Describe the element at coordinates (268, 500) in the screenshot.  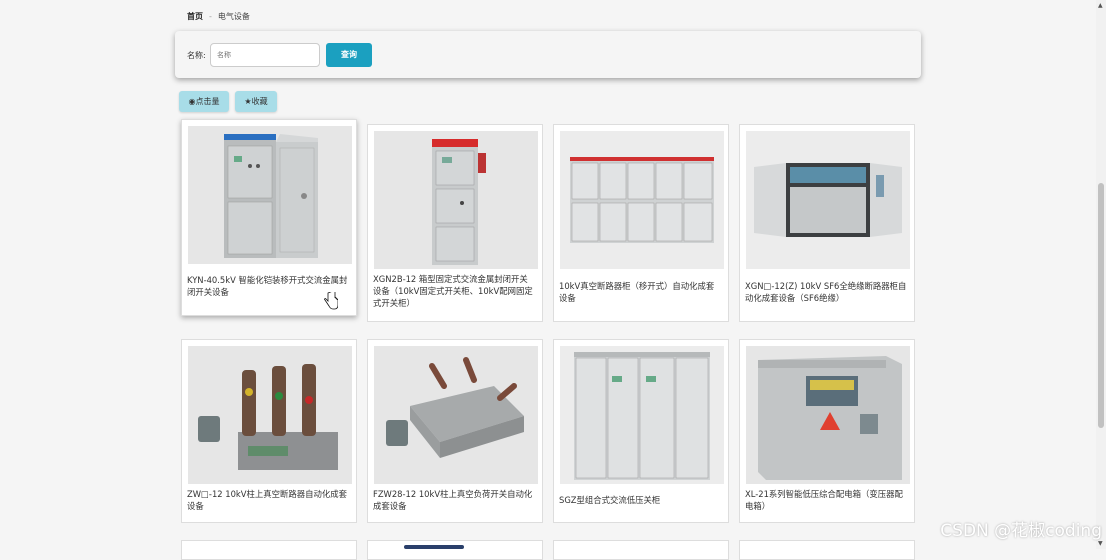
I see `product-caption: ZW□-12 10kV柱上真空断路器自动化成套设备` at that location.